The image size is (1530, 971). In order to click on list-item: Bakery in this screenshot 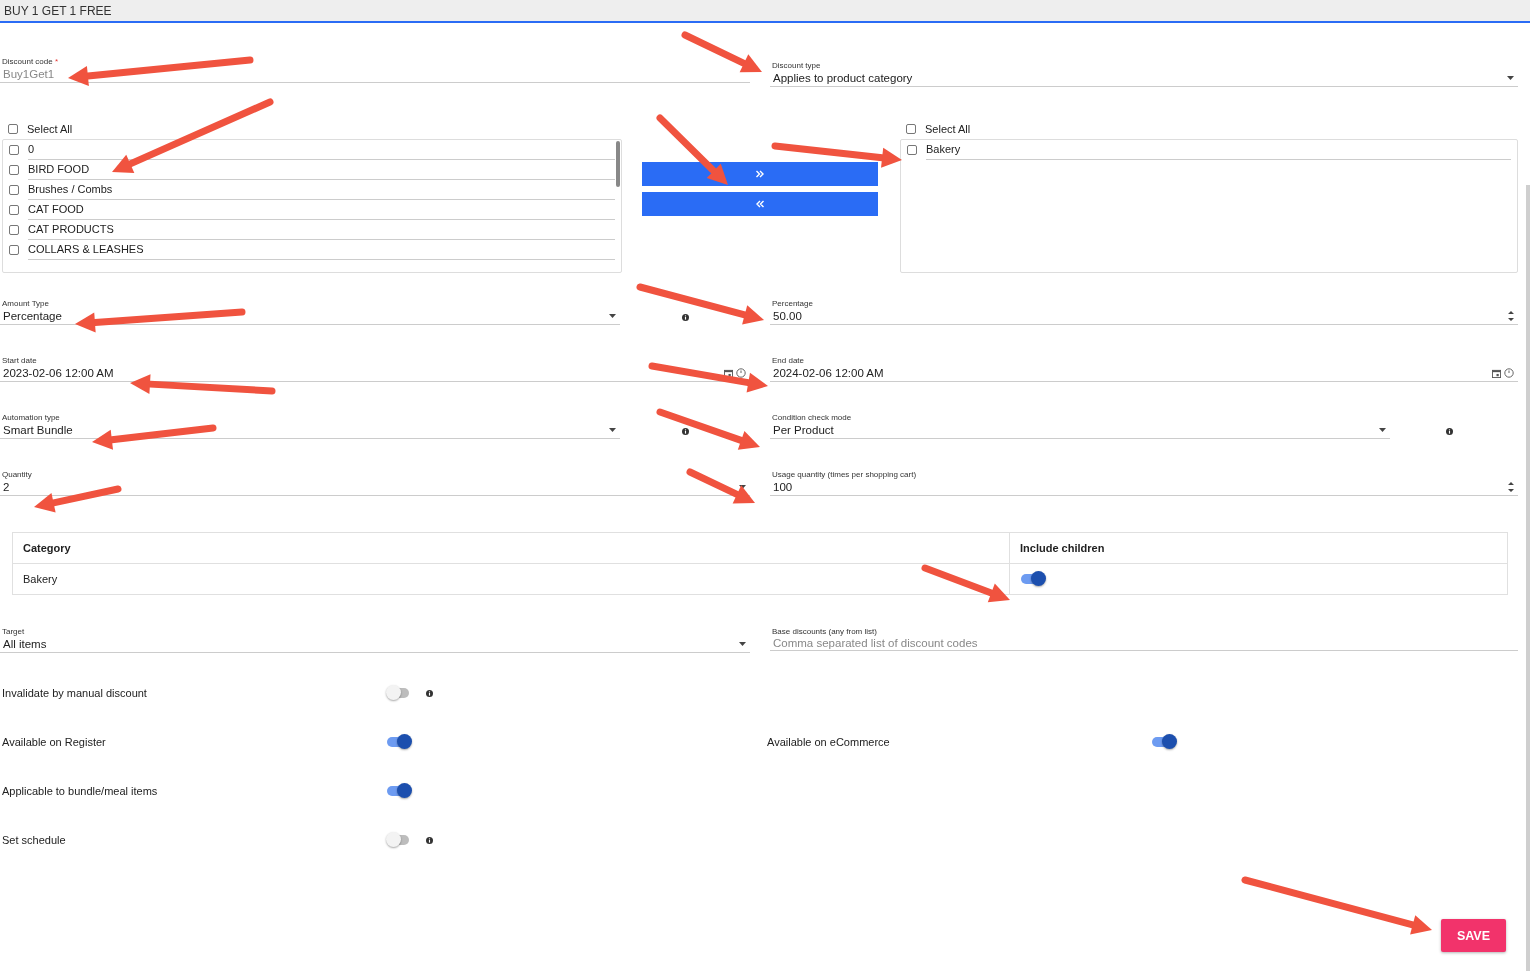, I will do `click(1218, 150)`.